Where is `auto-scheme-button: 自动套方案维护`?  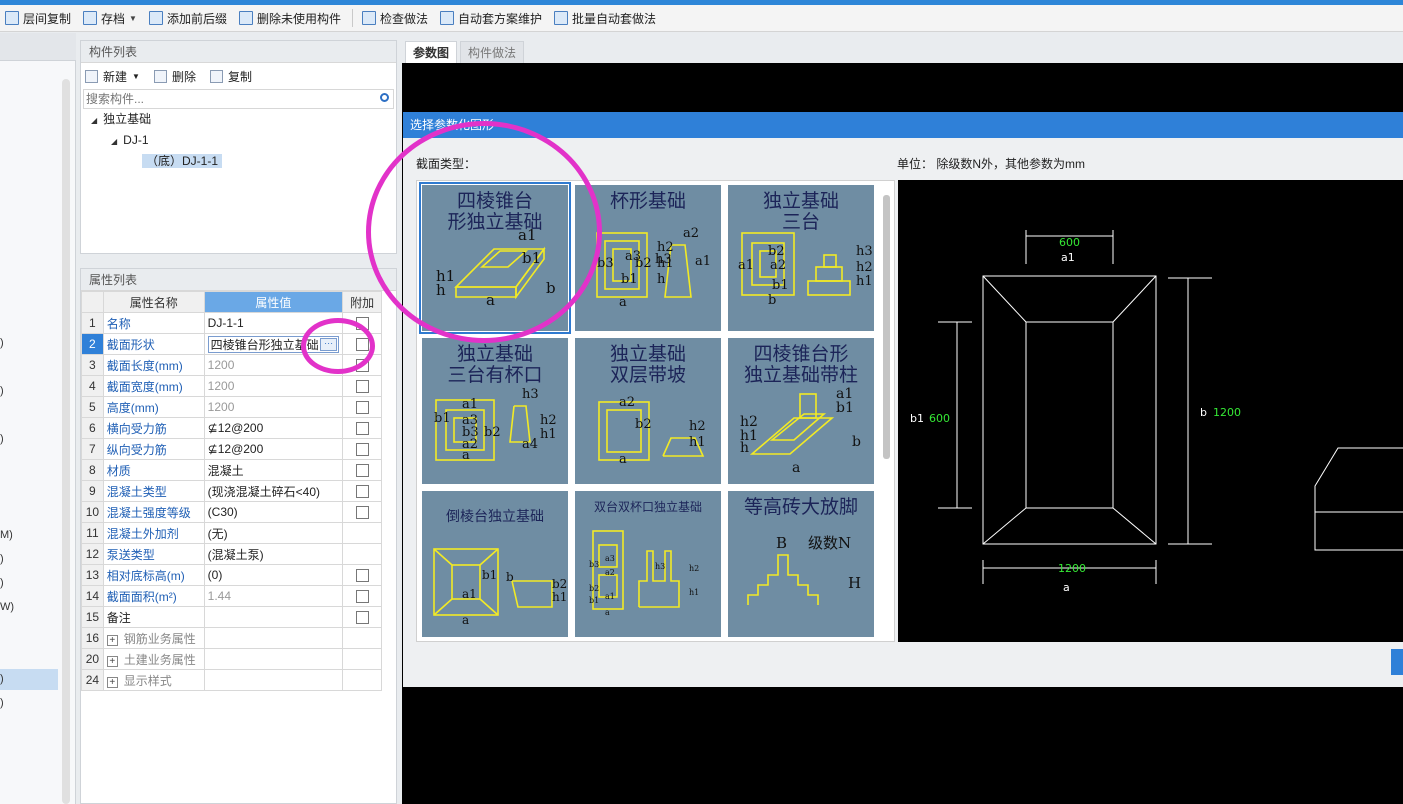 auto-scheme-button: 自动套方案维护 is located at coordinates (491, 18).